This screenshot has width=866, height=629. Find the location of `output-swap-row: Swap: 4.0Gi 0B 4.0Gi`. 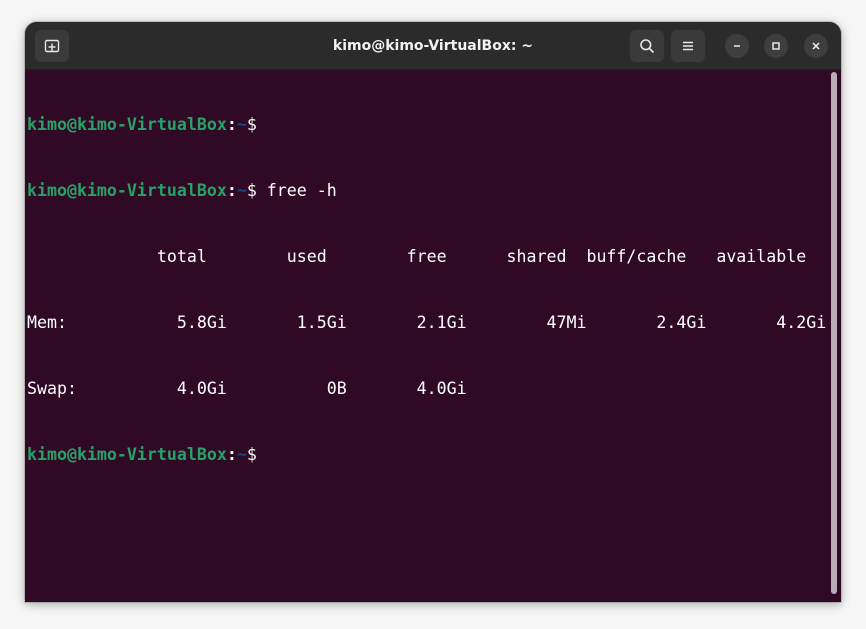

output-swap-row: Swap: 4.0Gi 0B 4.0Gi is located at coordinates (247, 388).